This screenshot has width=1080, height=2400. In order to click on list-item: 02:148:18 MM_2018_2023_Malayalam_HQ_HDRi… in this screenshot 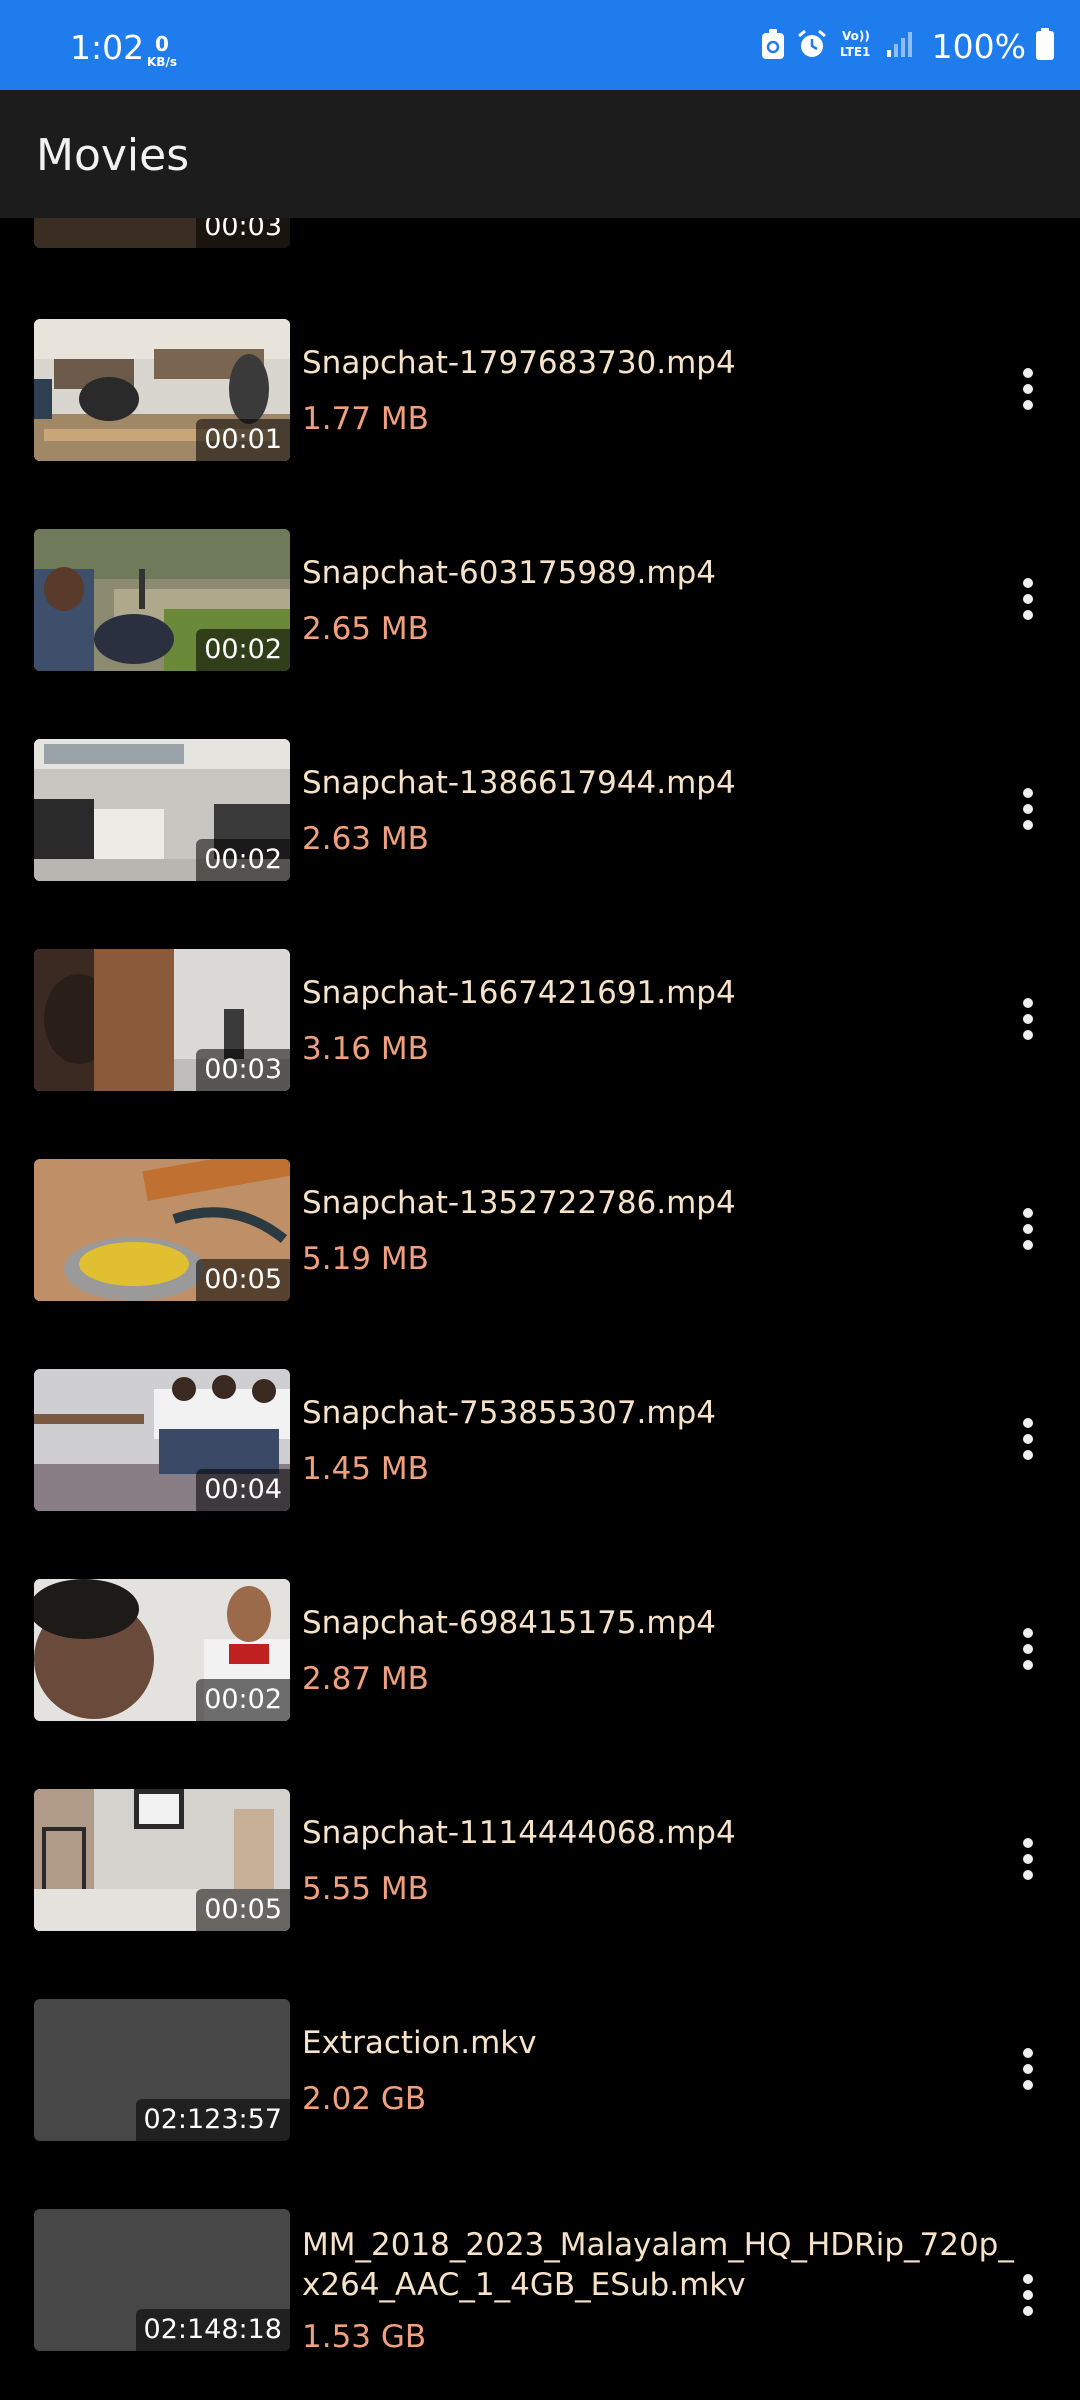, I will do `click(540, 2304)`.